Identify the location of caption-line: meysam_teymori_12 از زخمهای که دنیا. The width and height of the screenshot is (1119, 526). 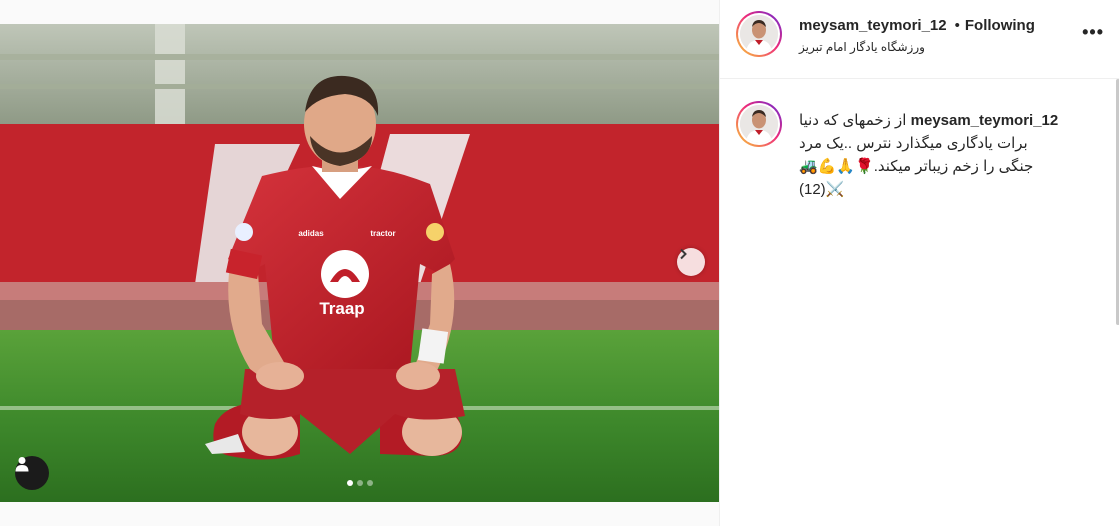
(949, 120).